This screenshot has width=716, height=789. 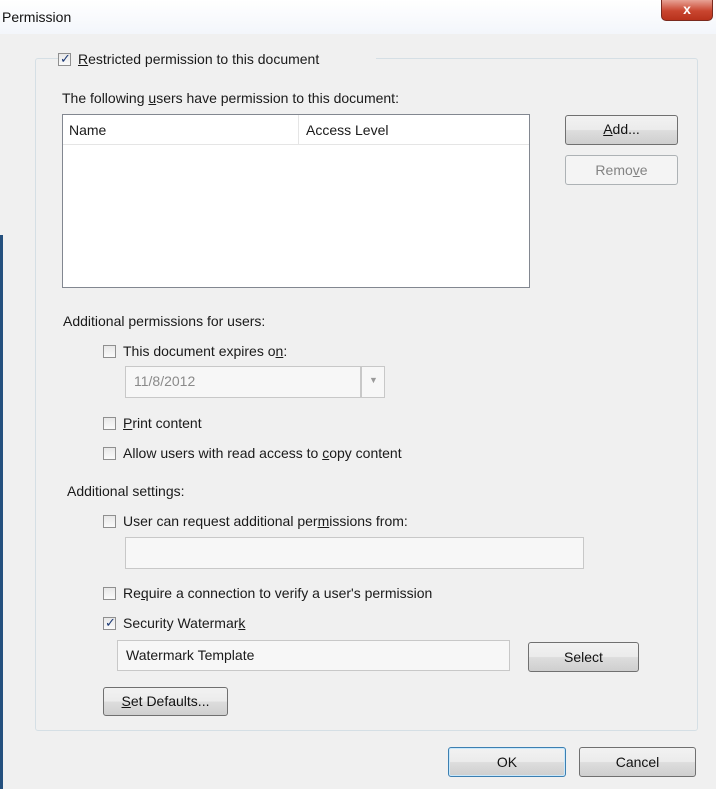 I want to click on chevron-down-icon: ▼, so click(x=373, y=380).